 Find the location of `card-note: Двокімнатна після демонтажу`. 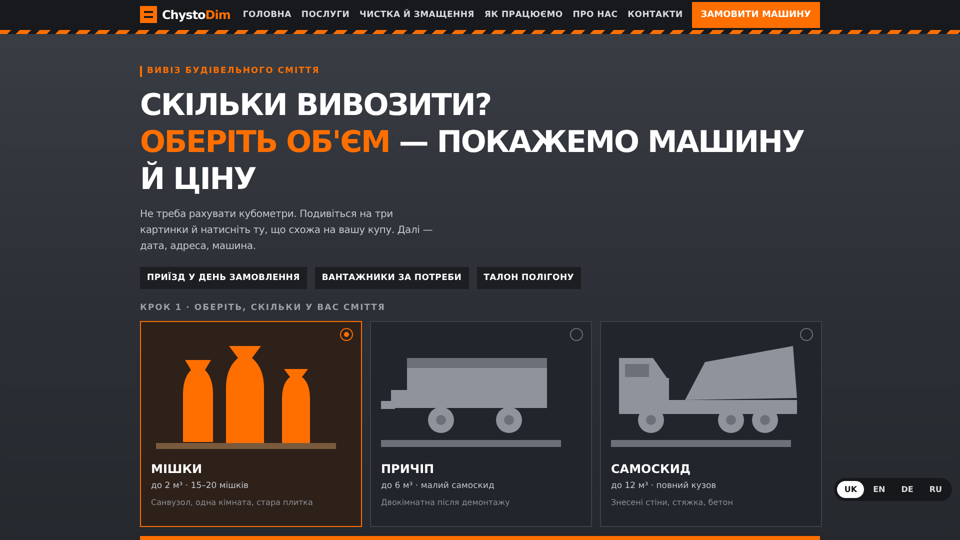

card-note: Двокімнатна після демонтажу is located at coordinates (446, 502).